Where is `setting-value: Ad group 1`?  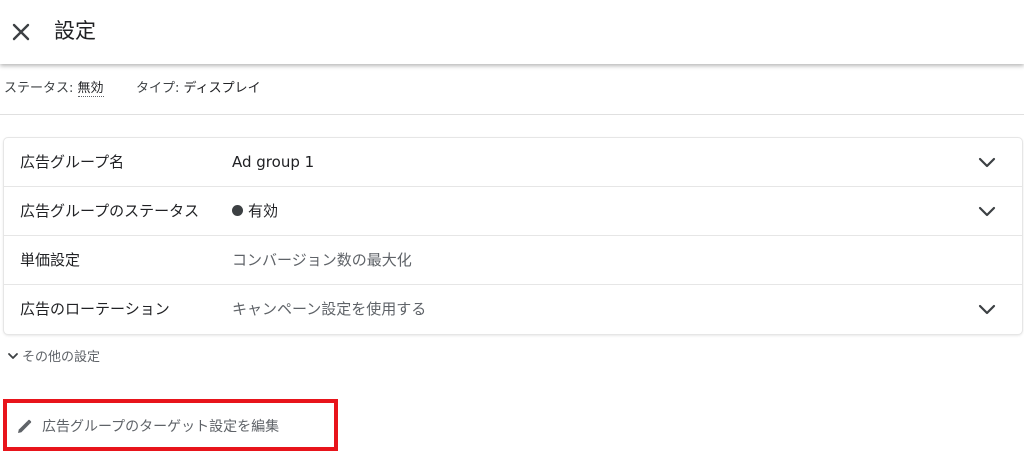
setting-value: Ad group 1 is located at coordinates (273, 162).